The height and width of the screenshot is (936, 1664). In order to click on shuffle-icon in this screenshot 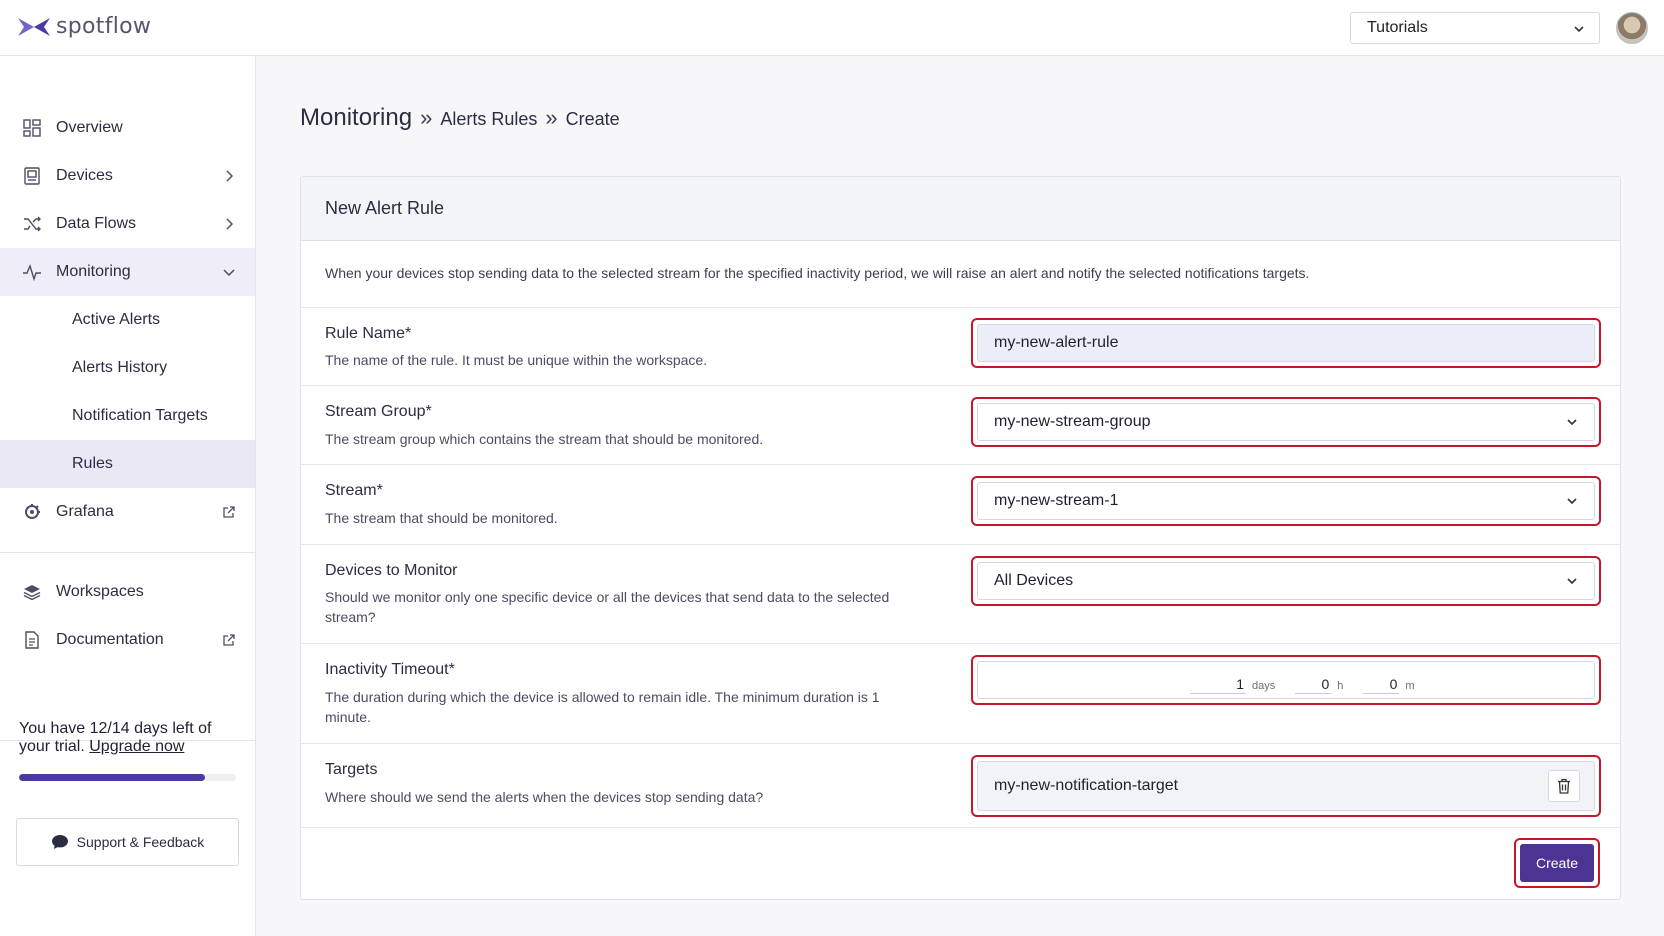, I will do `click(32, 224)`.